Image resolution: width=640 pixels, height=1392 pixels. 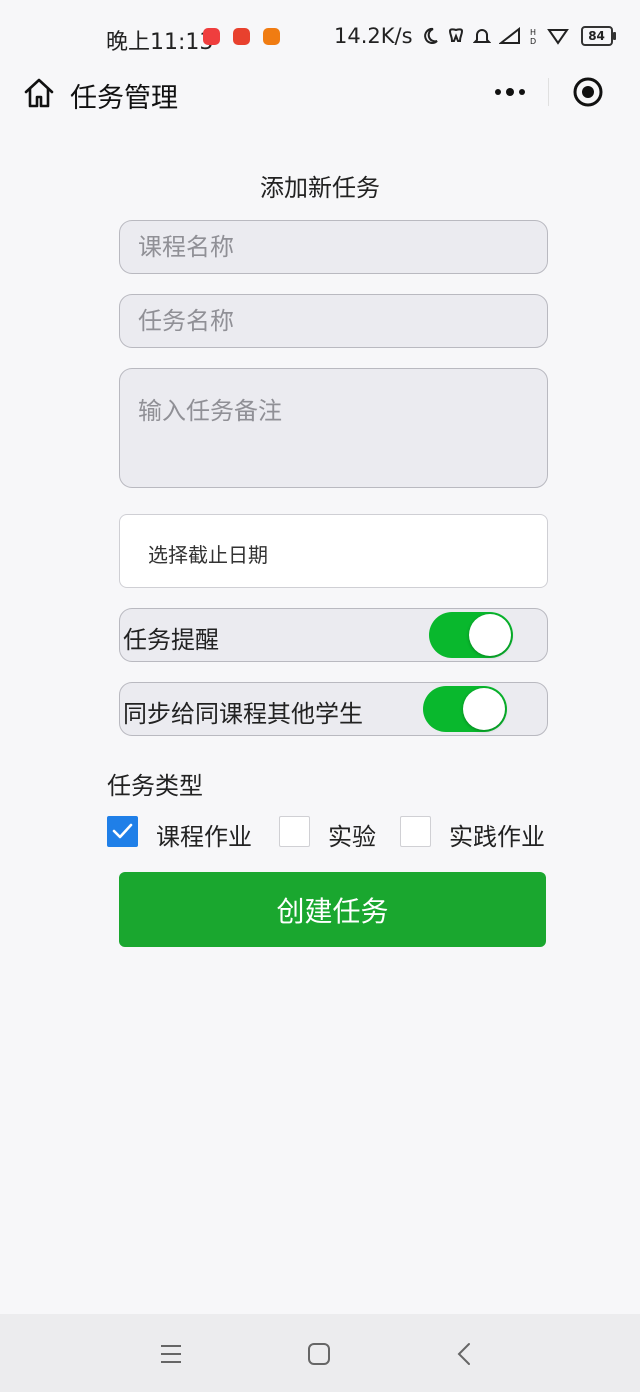 I want to click on course-name-field, so click(x=333, y=247).